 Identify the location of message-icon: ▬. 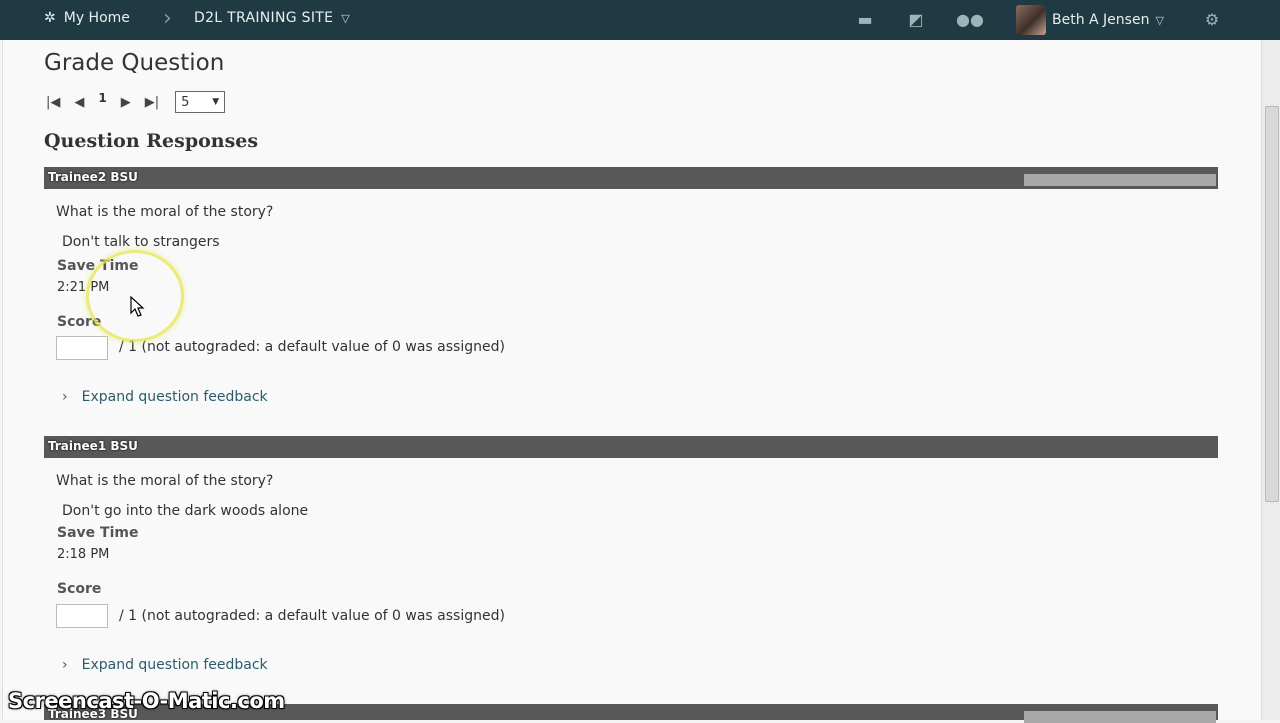
(865, 20).